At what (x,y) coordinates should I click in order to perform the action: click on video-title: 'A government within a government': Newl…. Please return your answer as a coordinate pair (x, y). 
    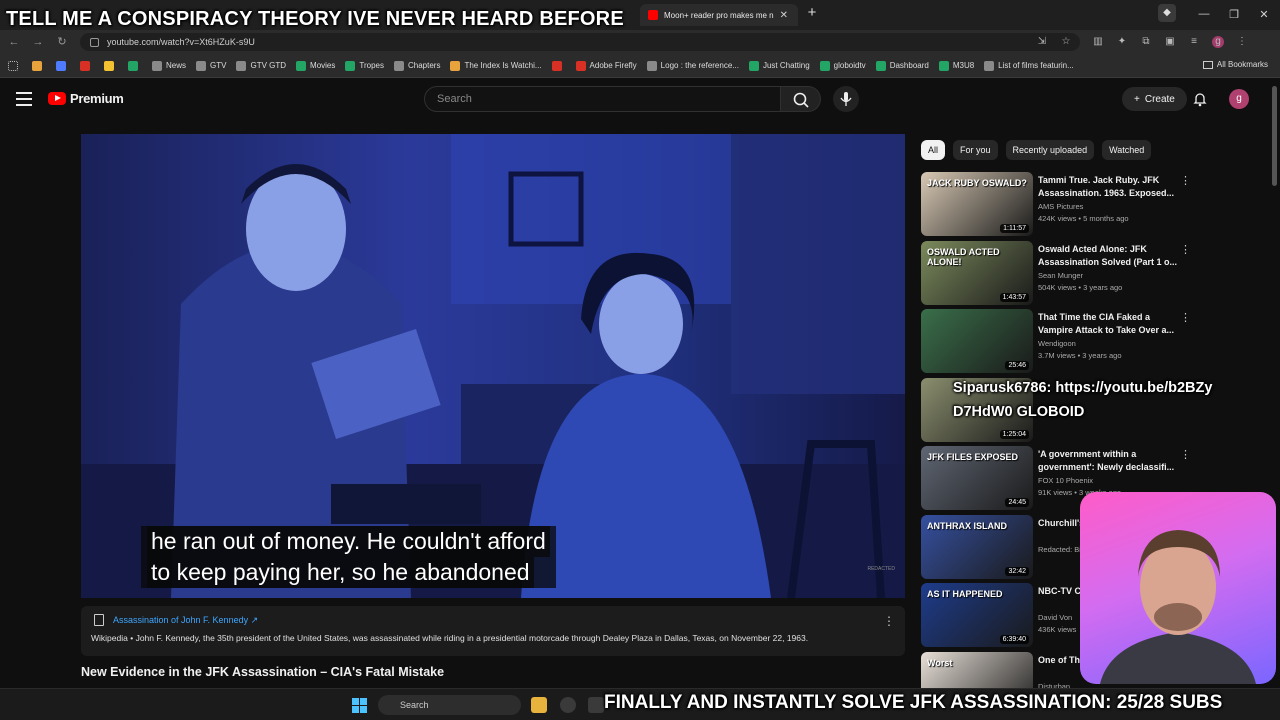
    Looking at the image, I should click on (1108, 461).